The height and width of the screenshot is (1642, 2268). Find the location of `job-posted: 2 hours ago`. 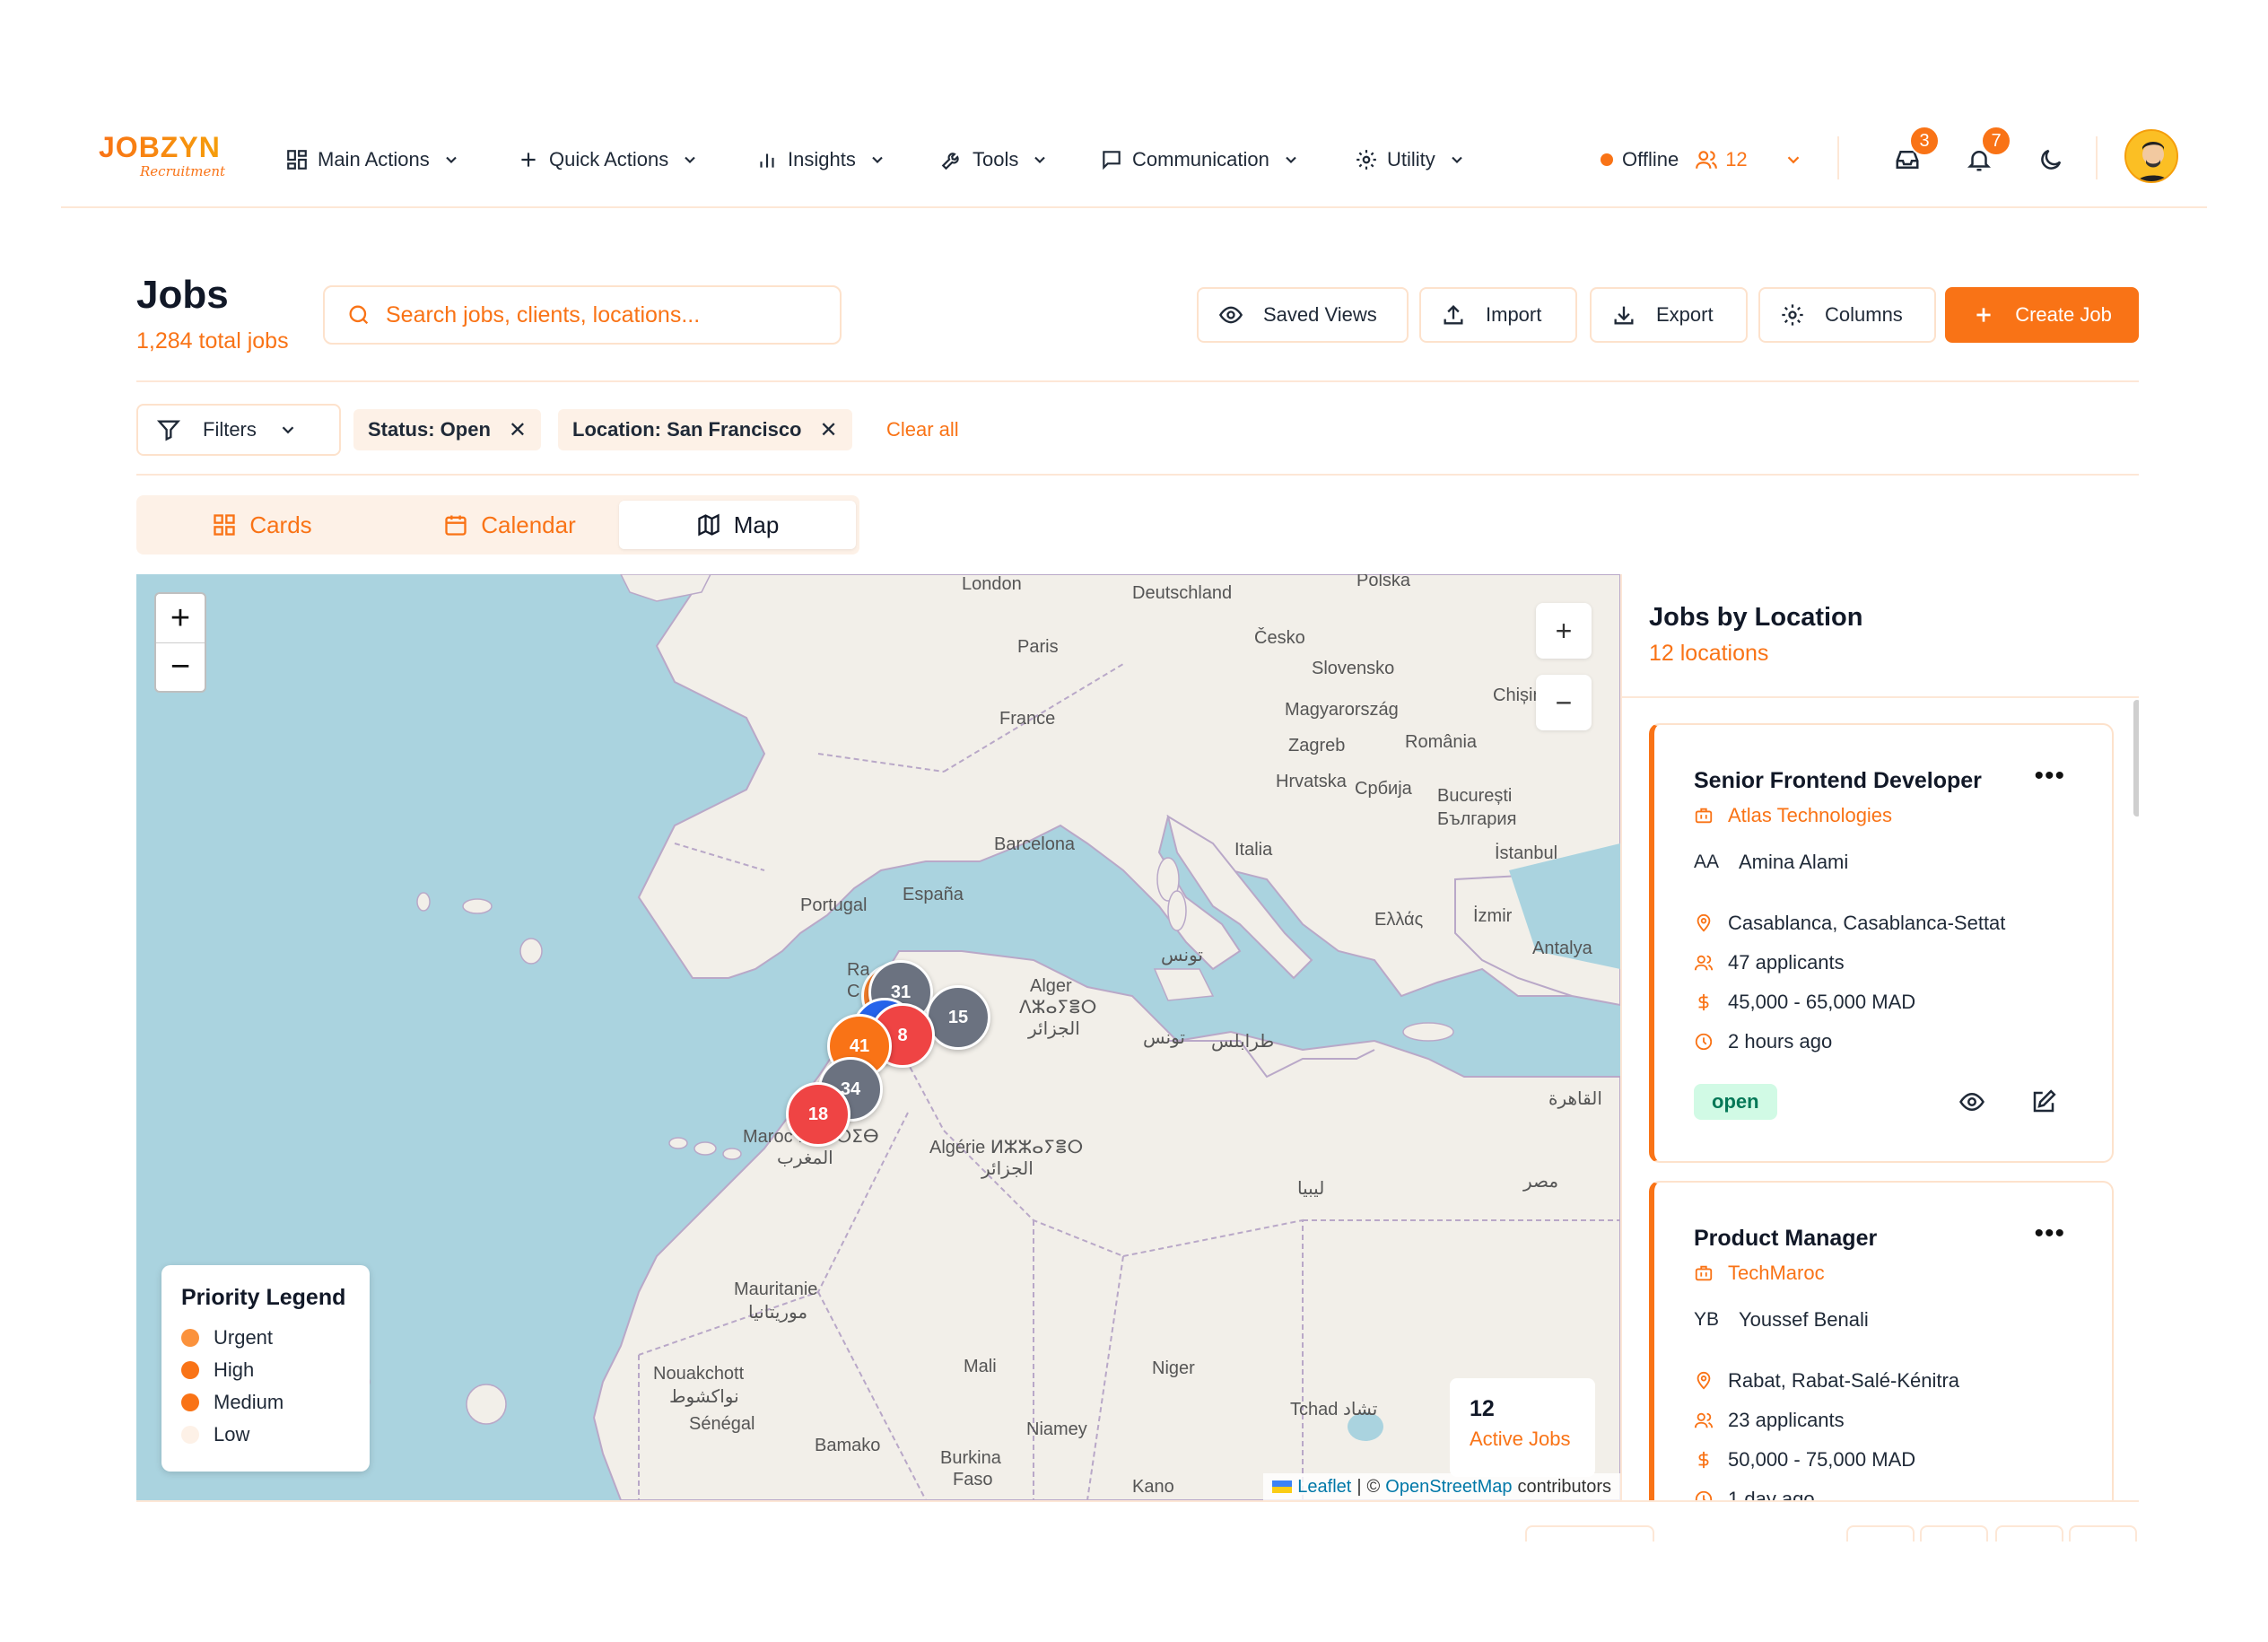

job-posted: 2 hours ago is located at coordinates (1763, 1041).